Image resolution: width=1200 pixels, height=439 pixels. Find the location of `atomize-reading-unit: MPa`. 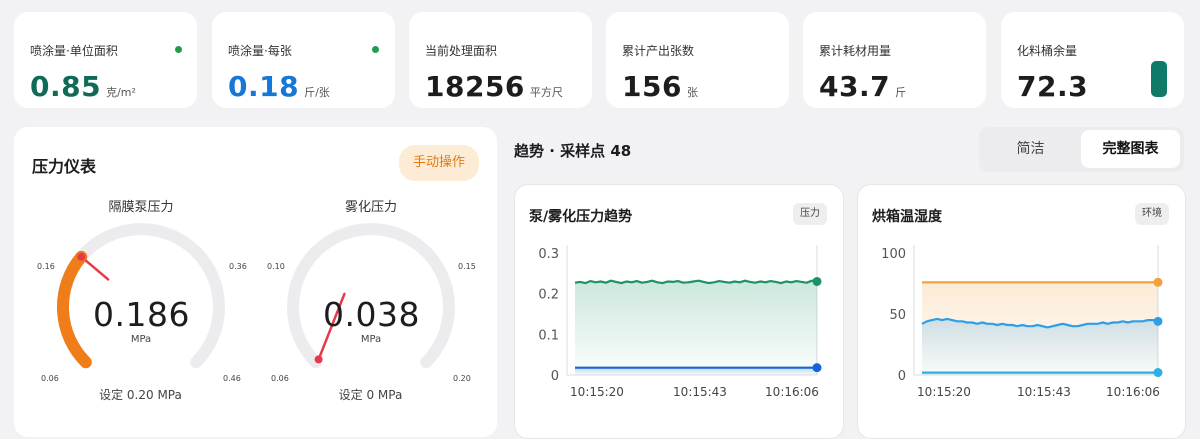

atomize-reading-unit: MPa is located at coordinates (371, 339).